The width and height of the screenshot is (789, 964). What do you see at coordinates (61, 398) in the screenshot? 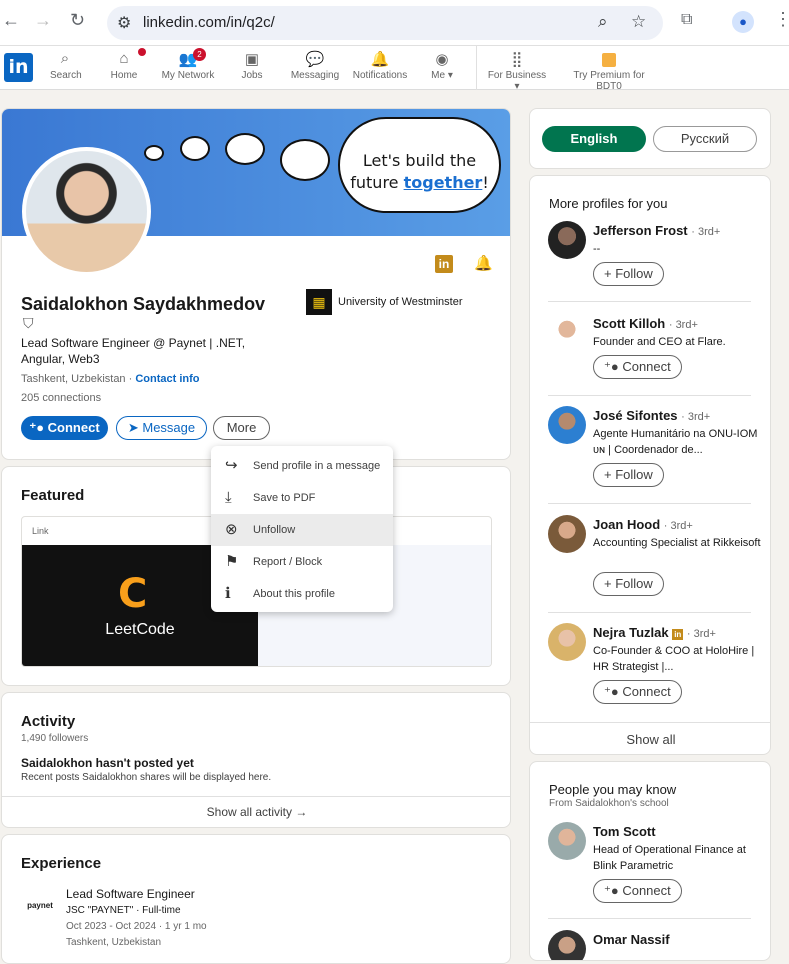
I see `connections-count: 205 connections` at bounding box center [61, 398].